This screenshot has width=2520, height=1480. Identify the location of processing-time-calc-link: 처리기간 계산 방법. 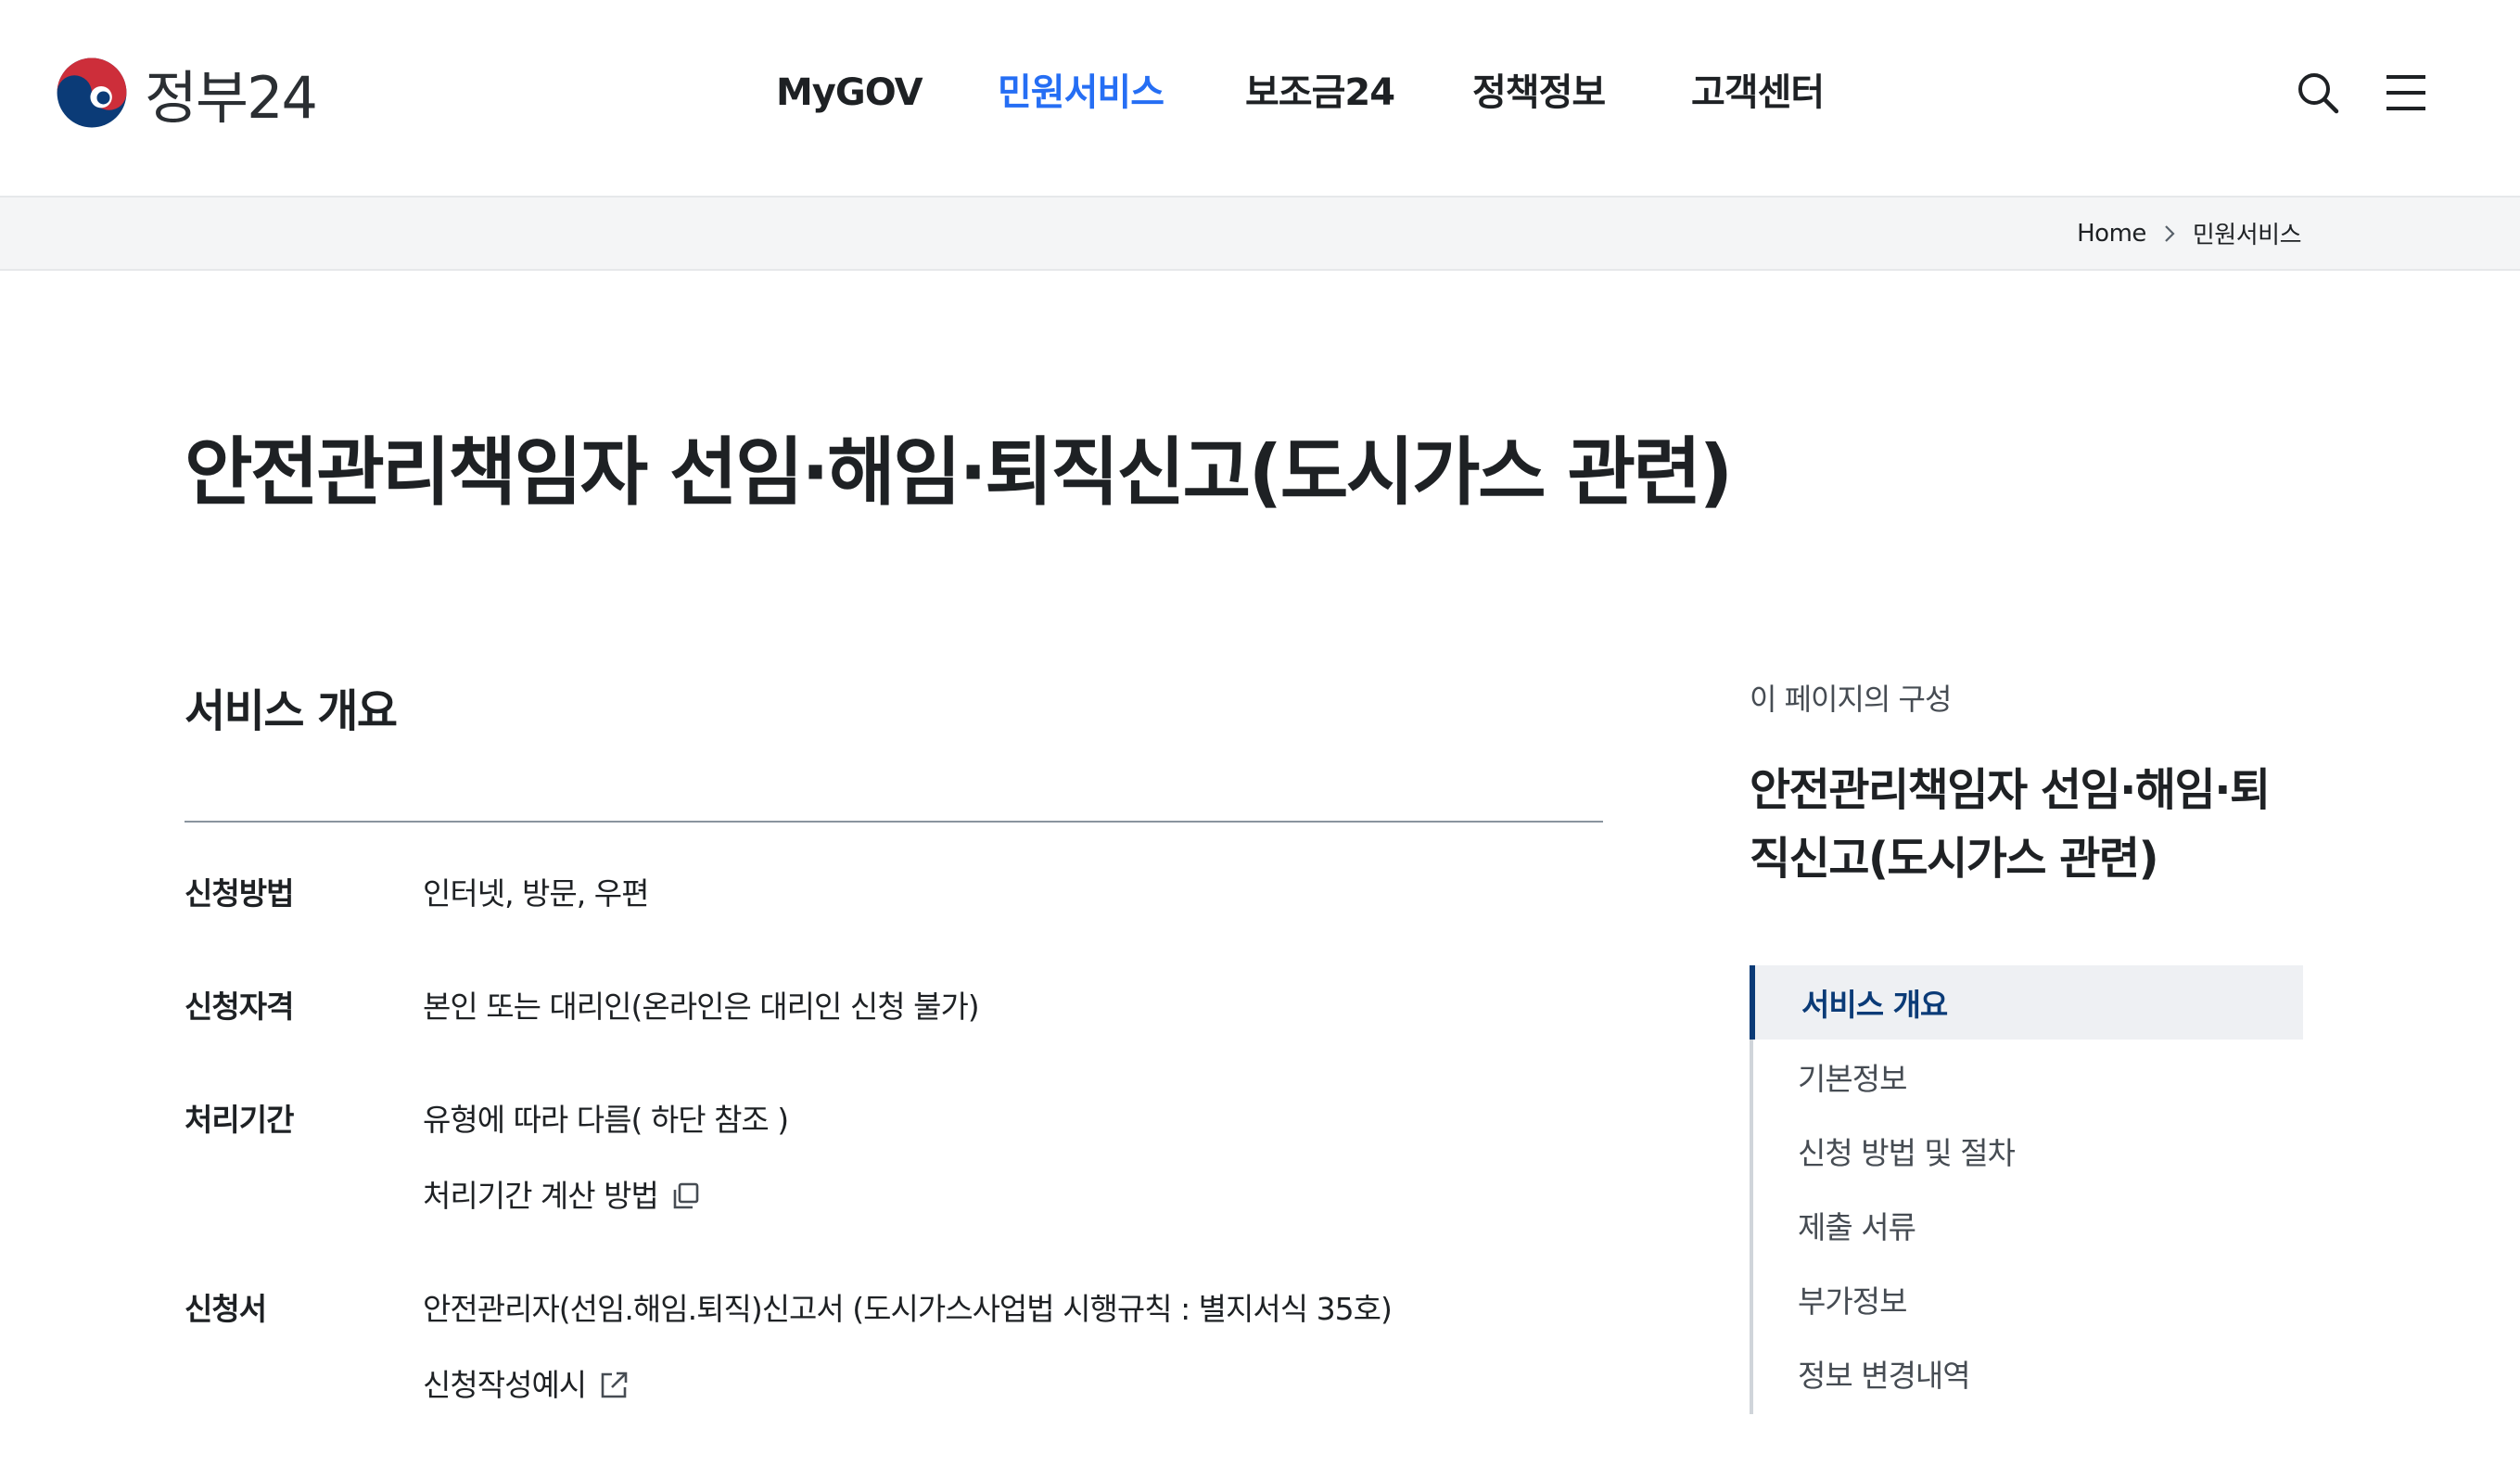
(563, 1196).